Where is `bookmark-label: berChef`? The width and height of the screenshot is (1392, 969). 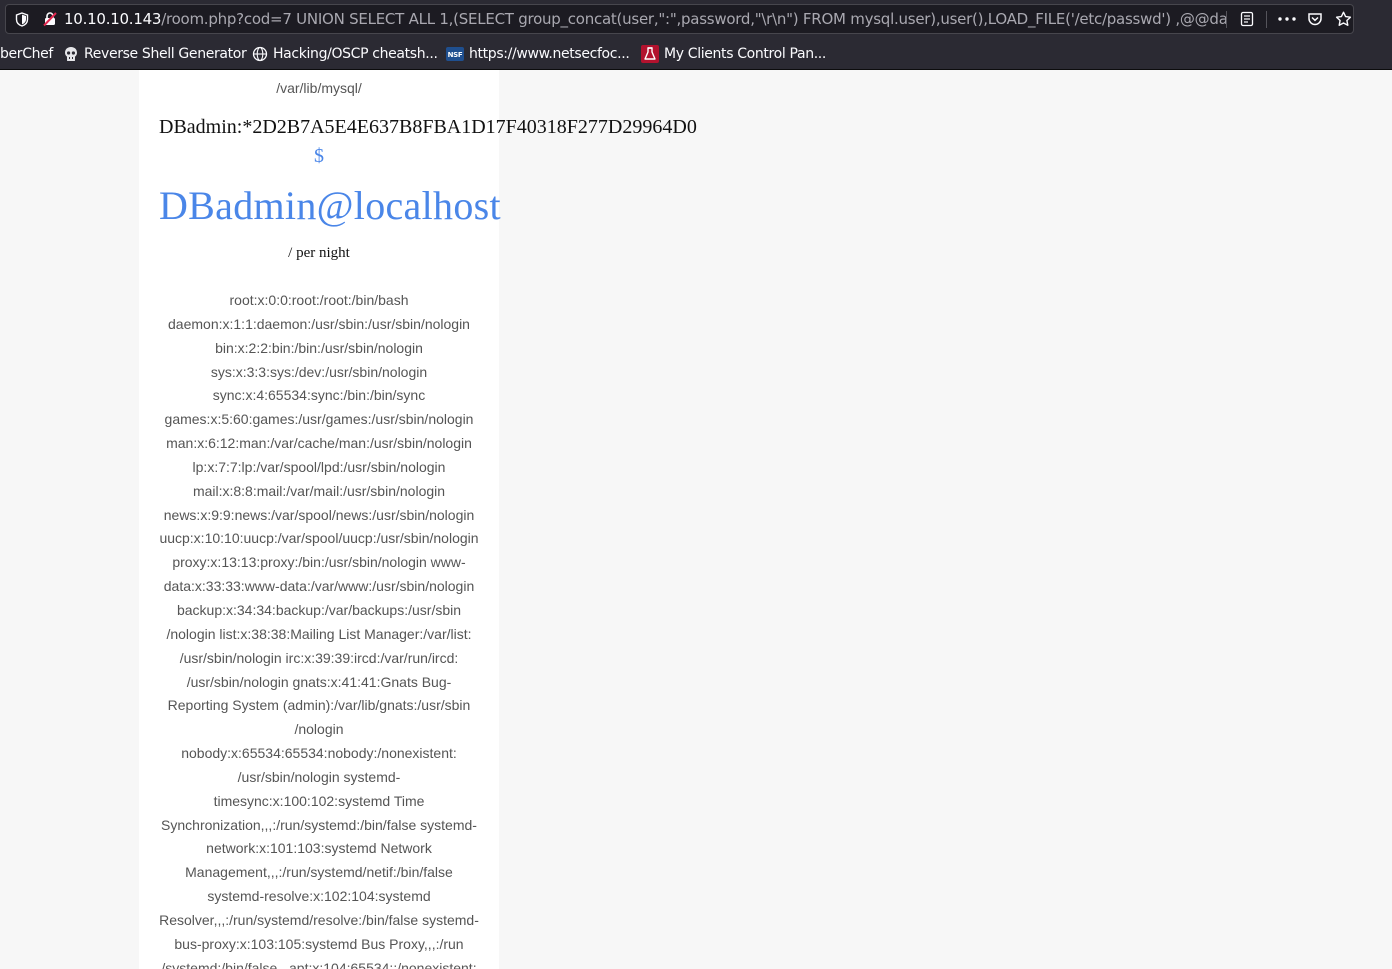
bookmark-label: berChef is located at coordinates (26, 54).